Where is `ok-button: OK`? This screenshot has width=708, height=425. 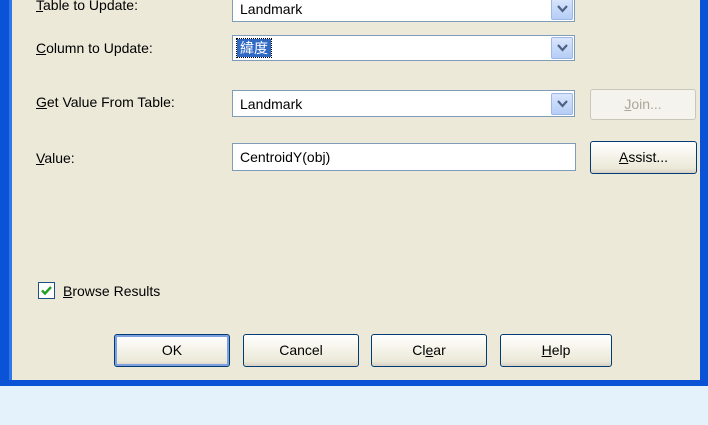 ok-button: OK is located at coordinates (172, 350).